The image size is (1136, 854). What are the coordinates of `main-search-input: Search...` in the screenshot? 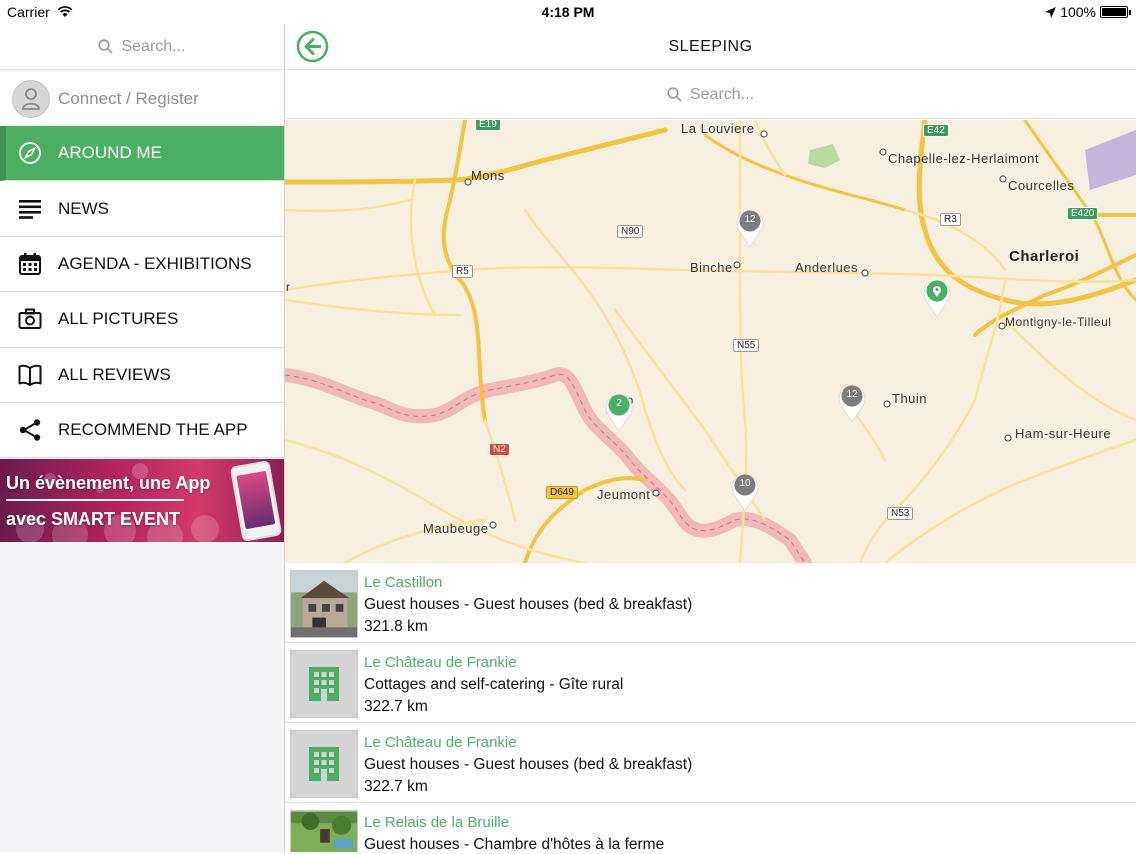 It's located at (710, 95).